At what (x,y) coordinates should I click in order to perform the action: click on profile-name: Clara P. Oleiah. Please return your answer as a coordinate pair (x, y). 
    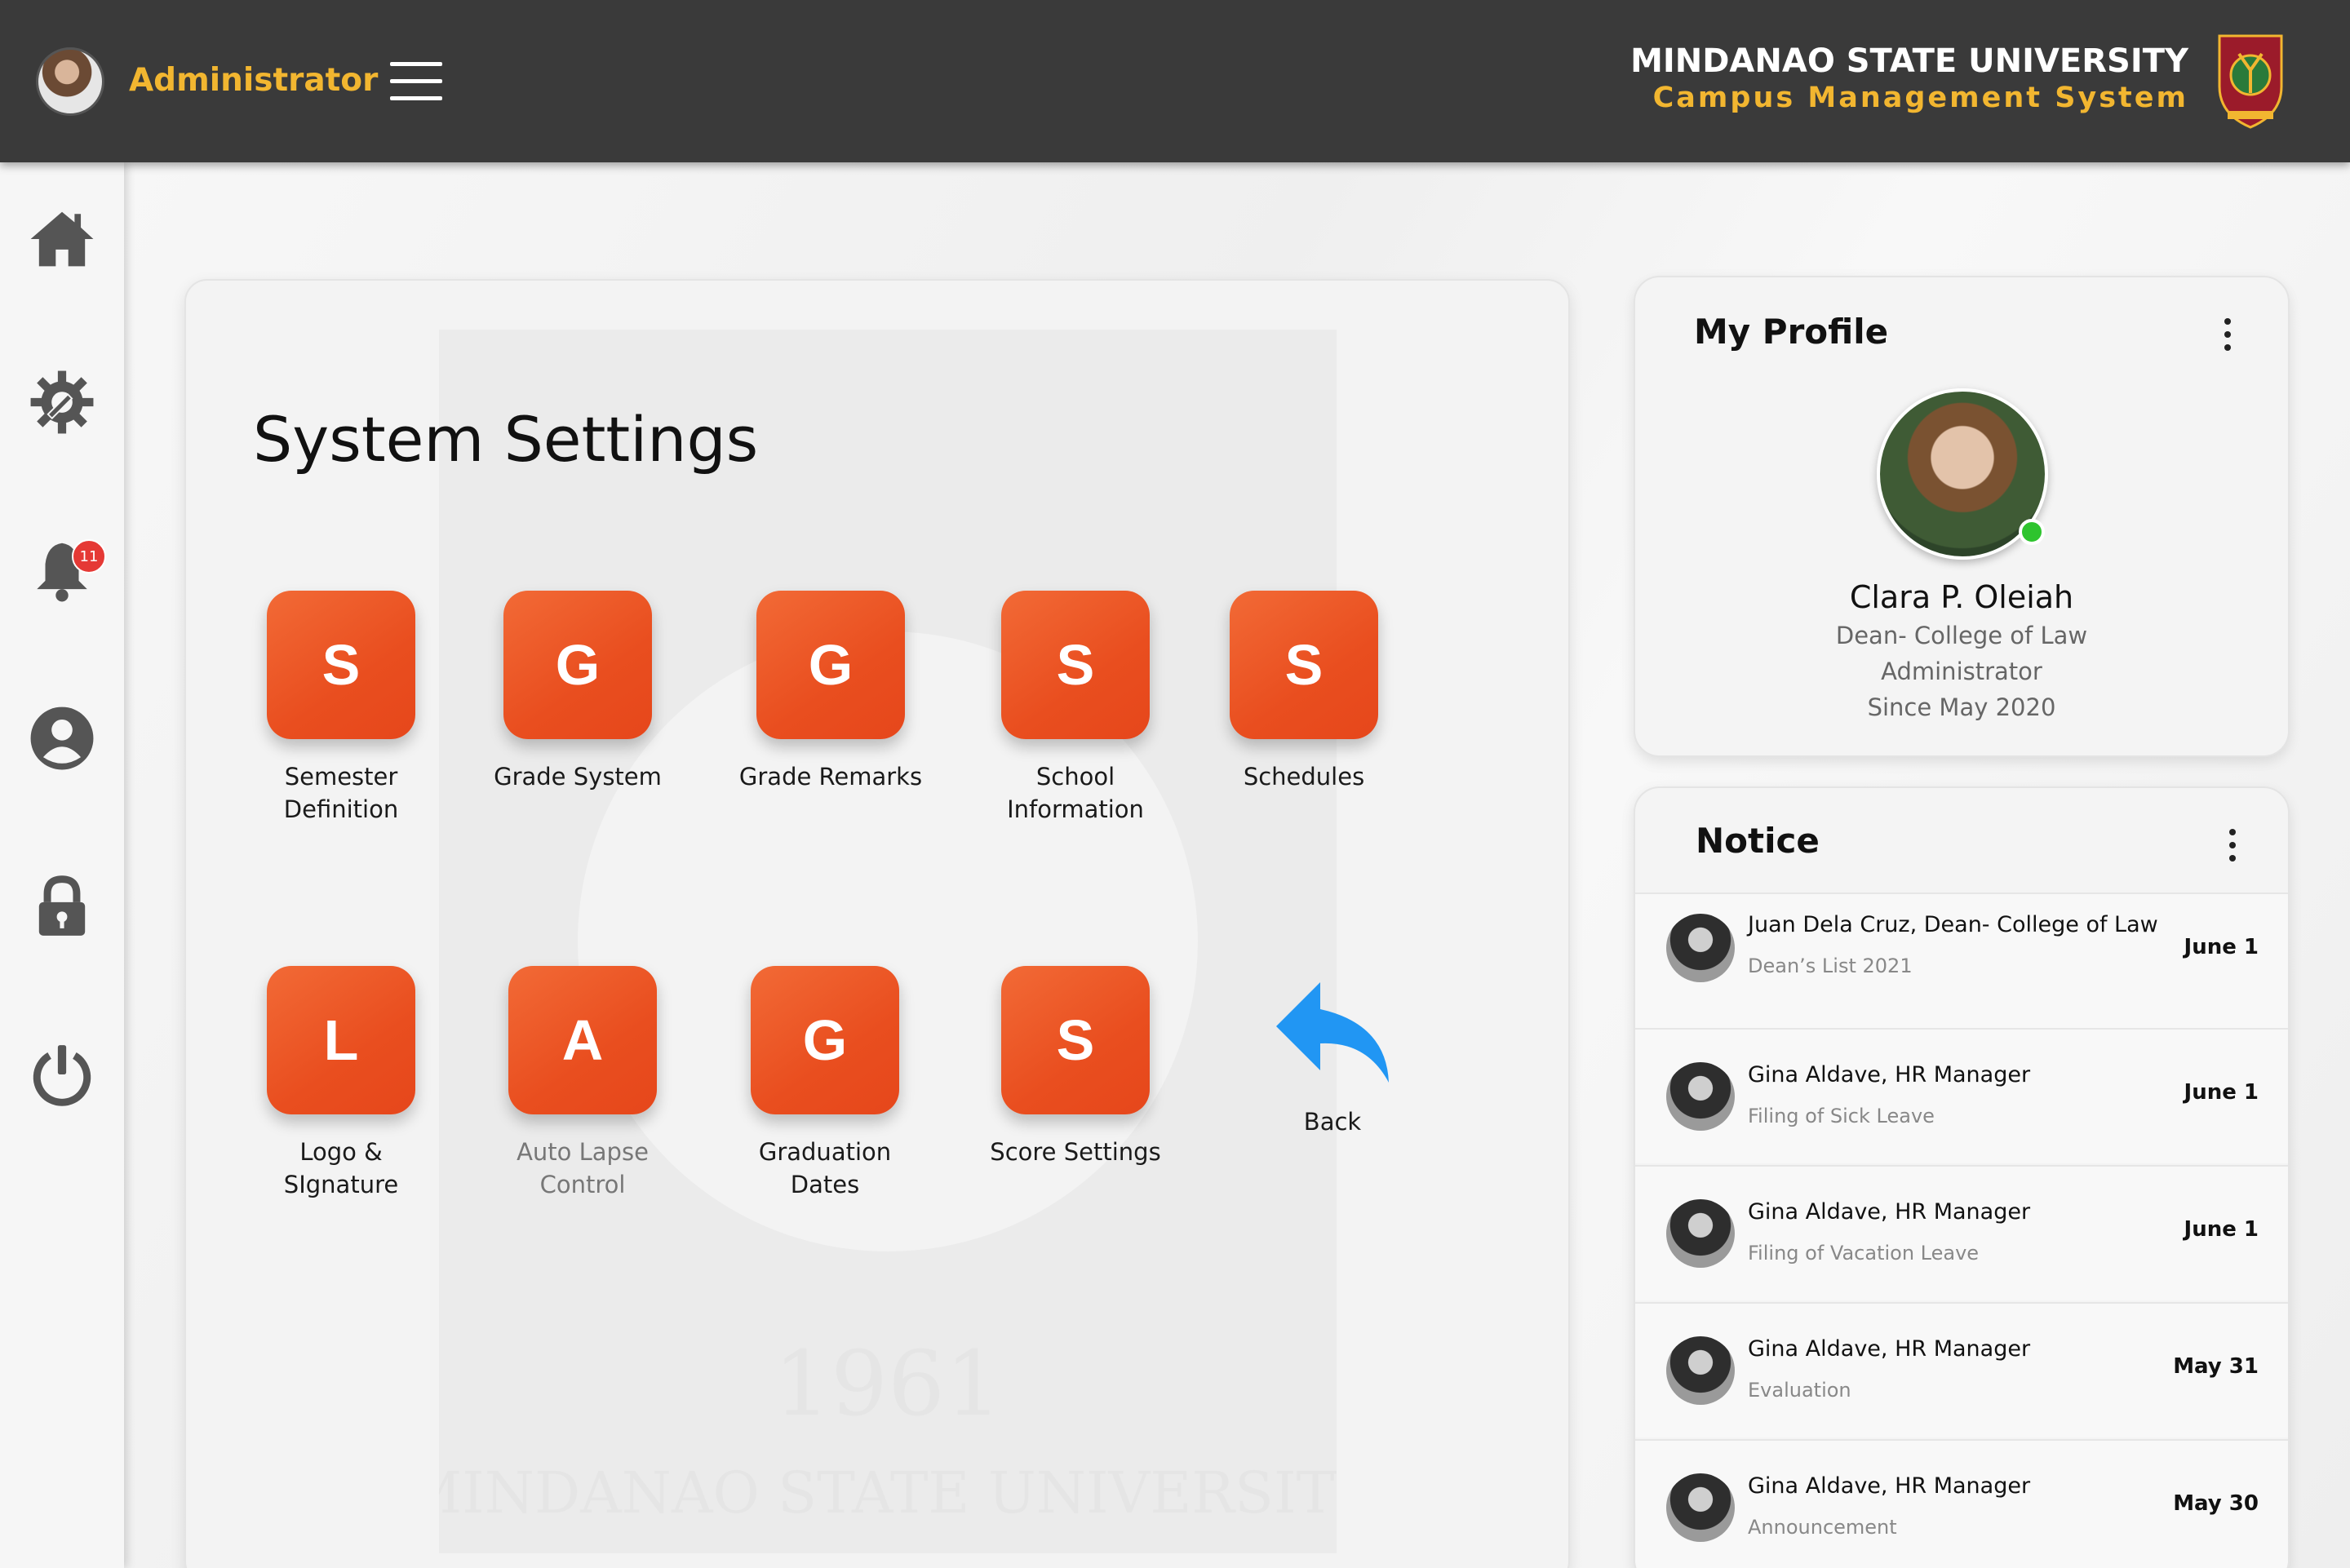
    Looking at the image, I should click on (1961, 597).